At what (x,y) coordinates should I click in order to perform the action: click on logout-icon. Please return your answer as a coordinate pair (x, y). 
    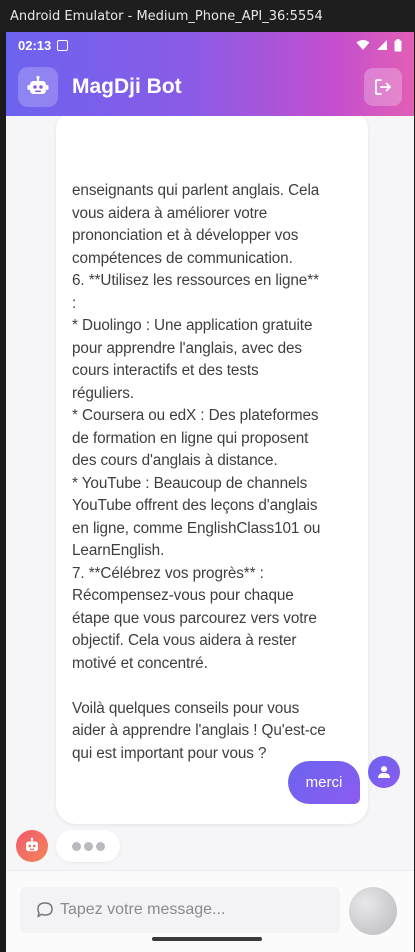
    Looking at the image, I should click on (383, 87).